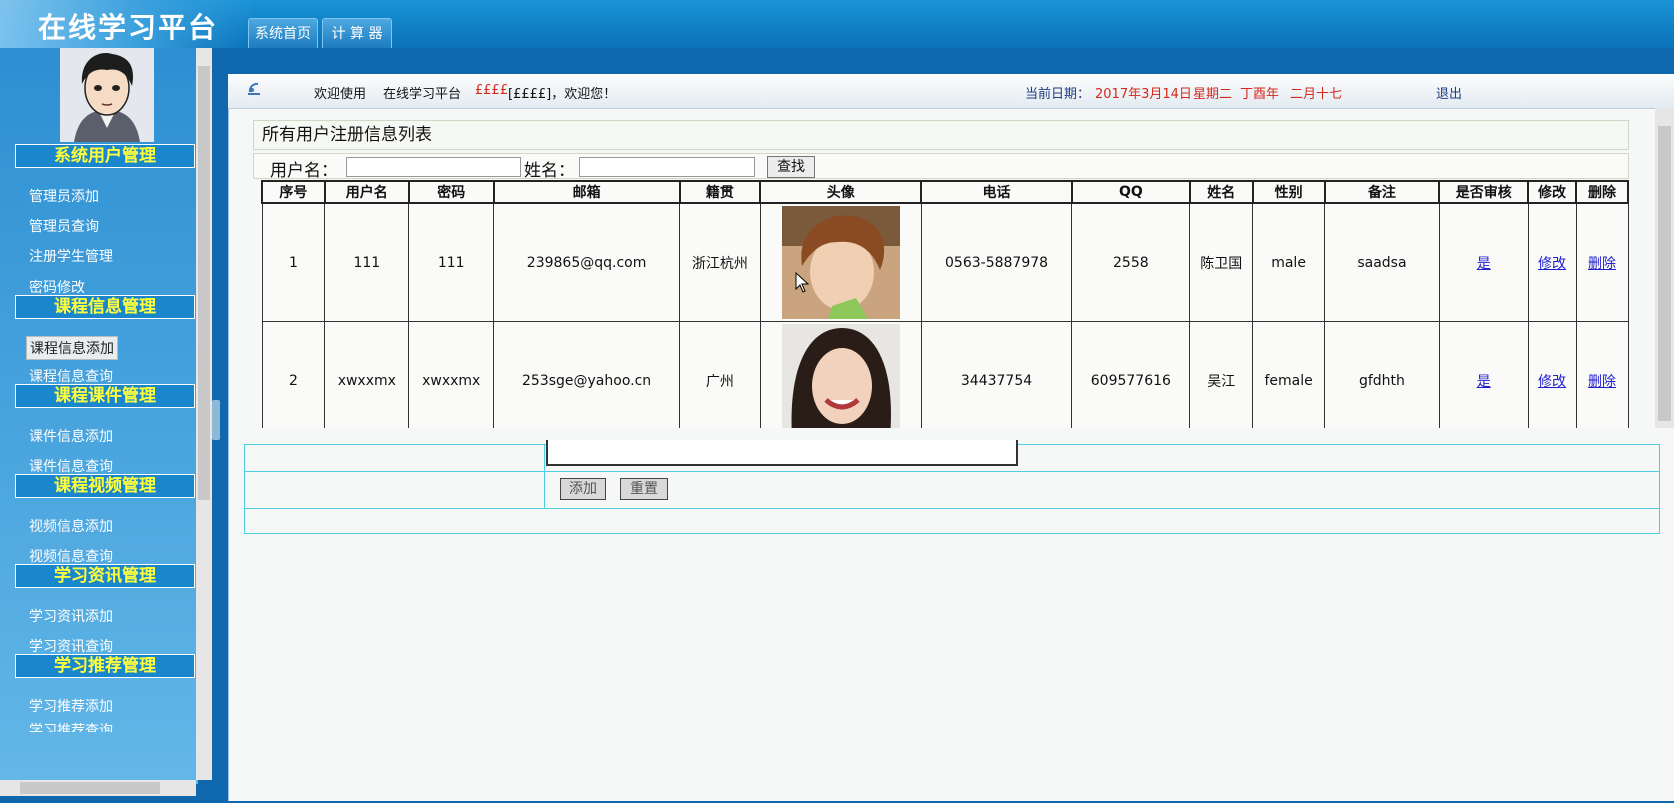 This screenshot has width=1674, height=803. I want to click on welcome-greeting: 欢迎使用, so click(340, 94).